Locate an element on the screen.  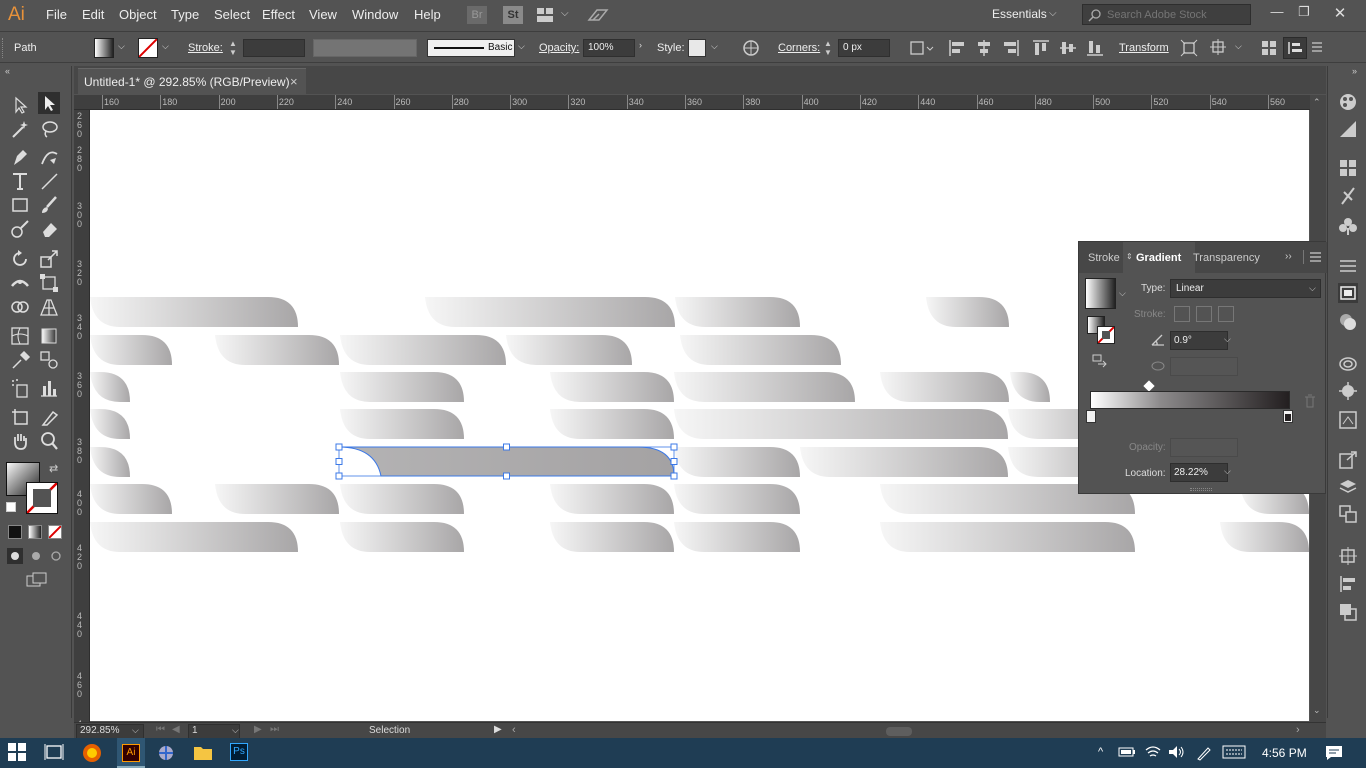
none-mode-button is located at coordinates (55, 532).